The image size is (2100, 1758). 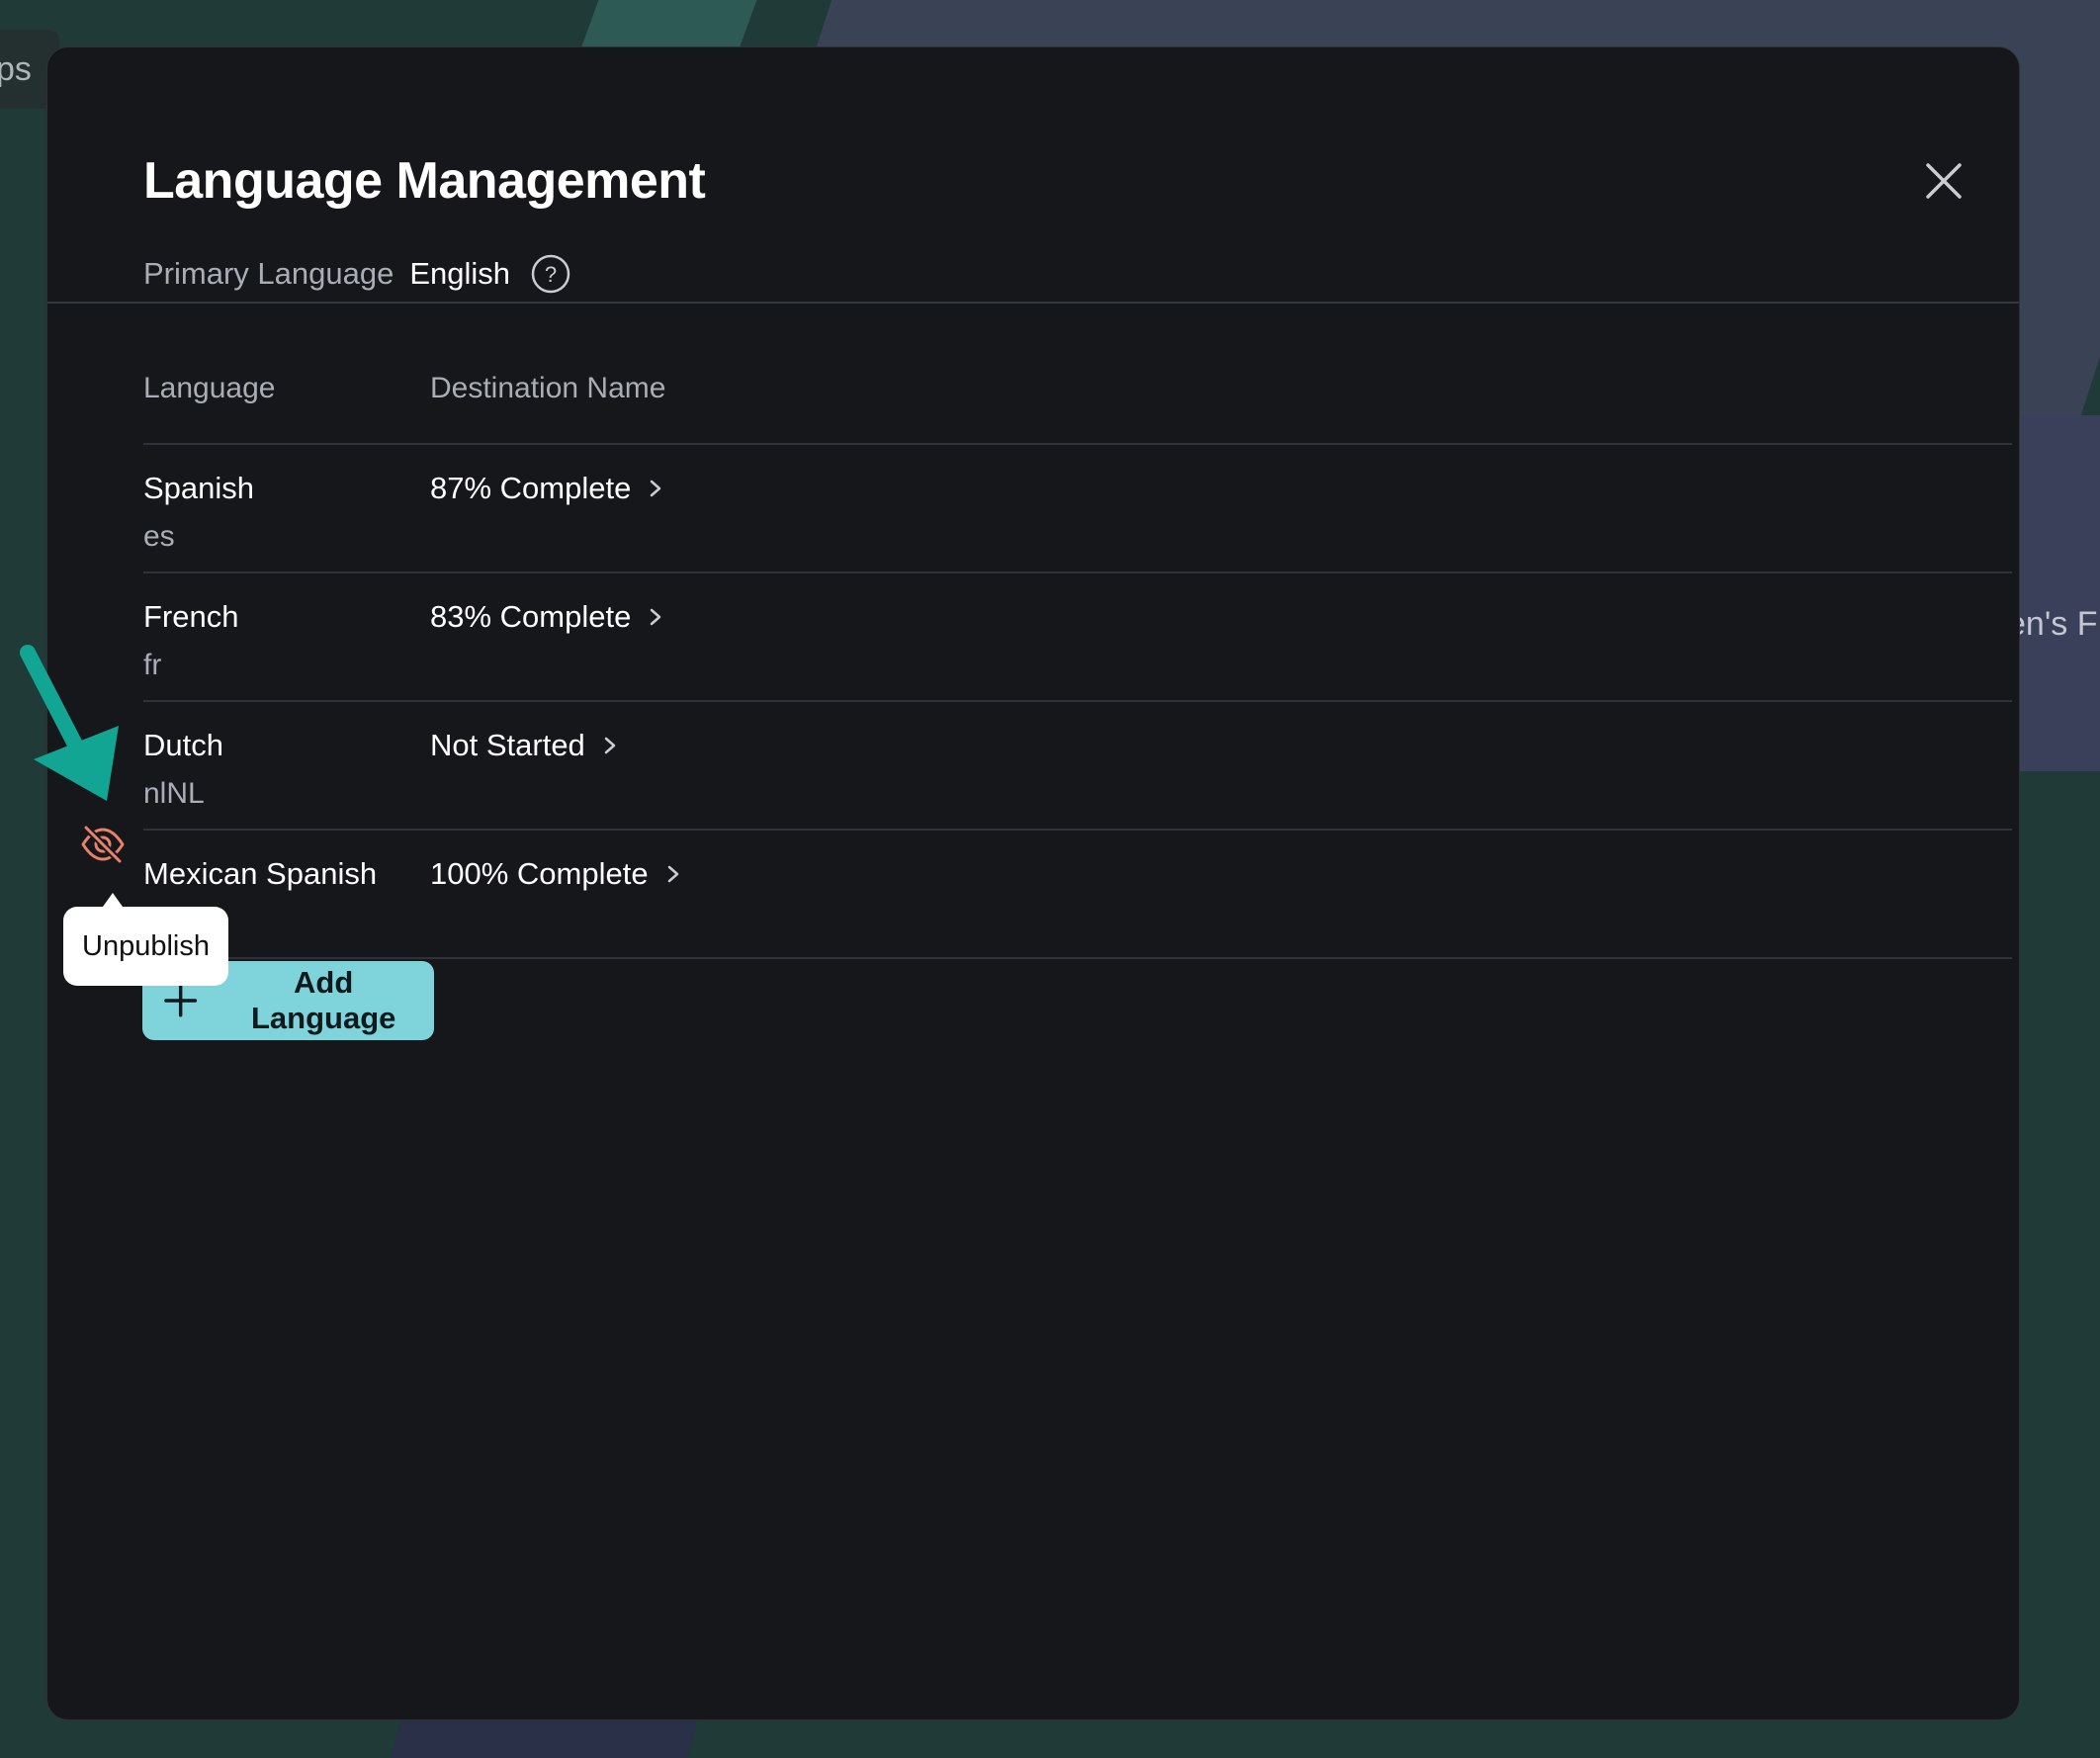 I want to click on translation-status-link: 87% Complete, so click(x=548, y=489).